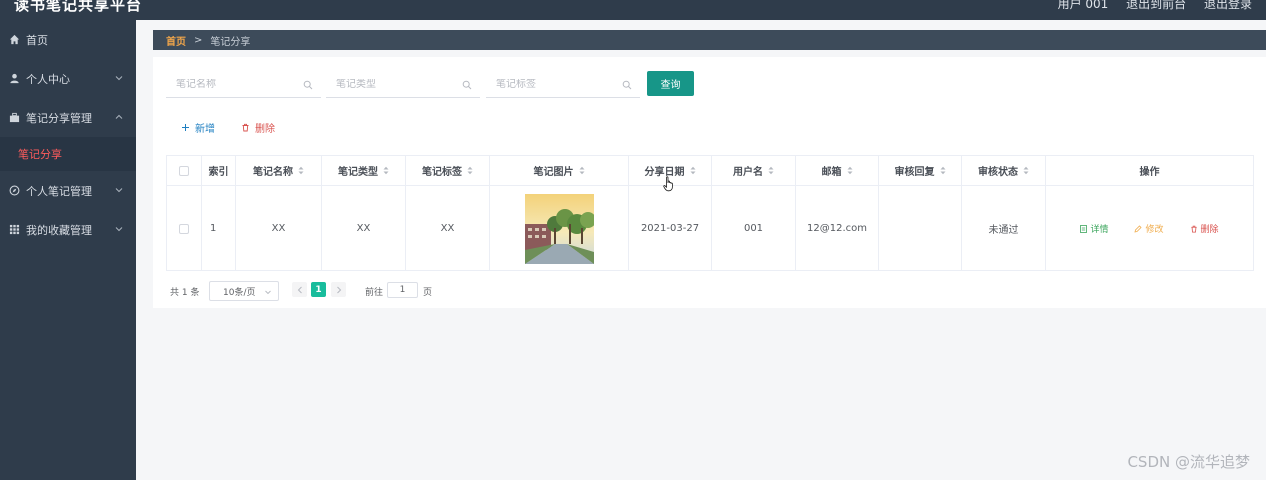 Image resolution: width=1266 pixels, height=480 pixels. I want to click on row-delete-button: 删除, so click(1204, 228).